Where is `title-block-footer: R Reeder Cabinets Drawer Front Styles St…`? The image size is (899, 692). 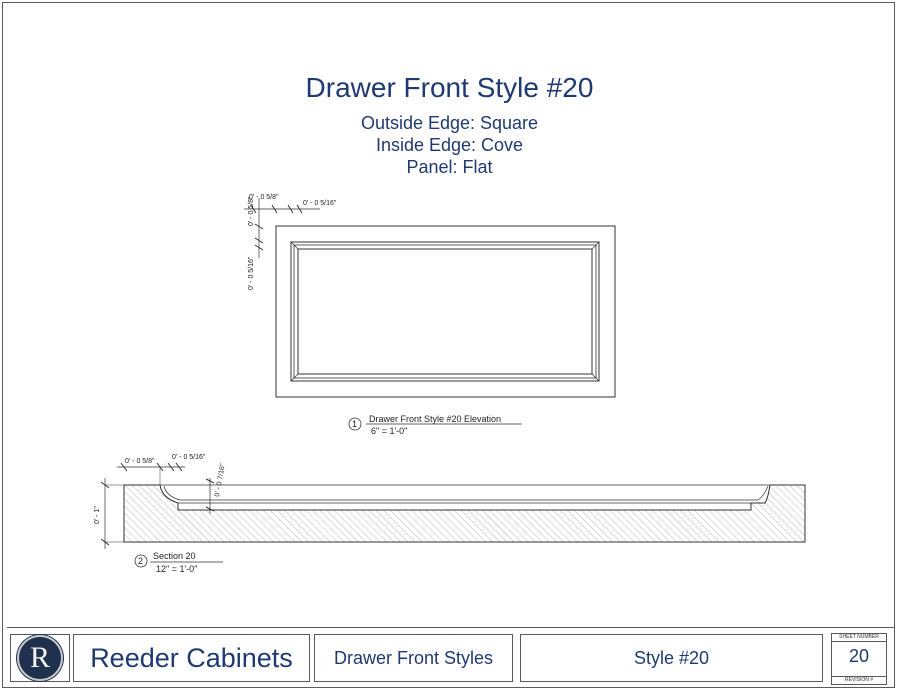
title-block-footer: R Reeder Cabinets Drawer Front Styles St… is located at coordinates (450, 657).